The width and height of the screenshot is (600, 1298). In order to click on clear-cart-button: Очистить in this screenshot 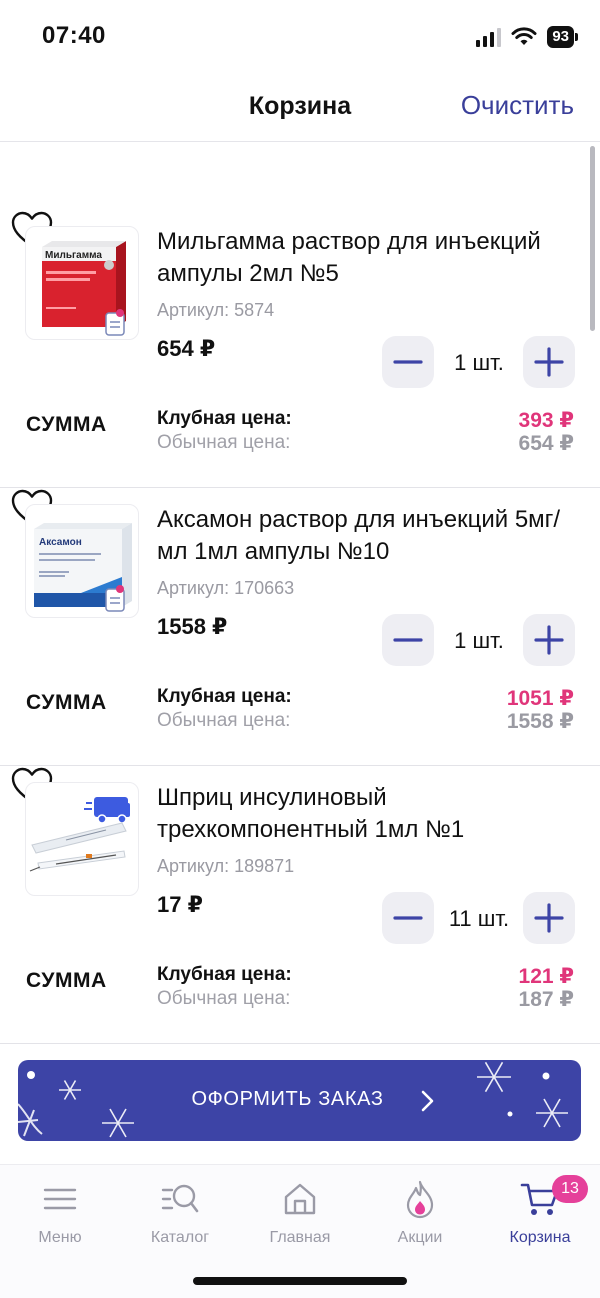, I will do `click(517, 105)`.